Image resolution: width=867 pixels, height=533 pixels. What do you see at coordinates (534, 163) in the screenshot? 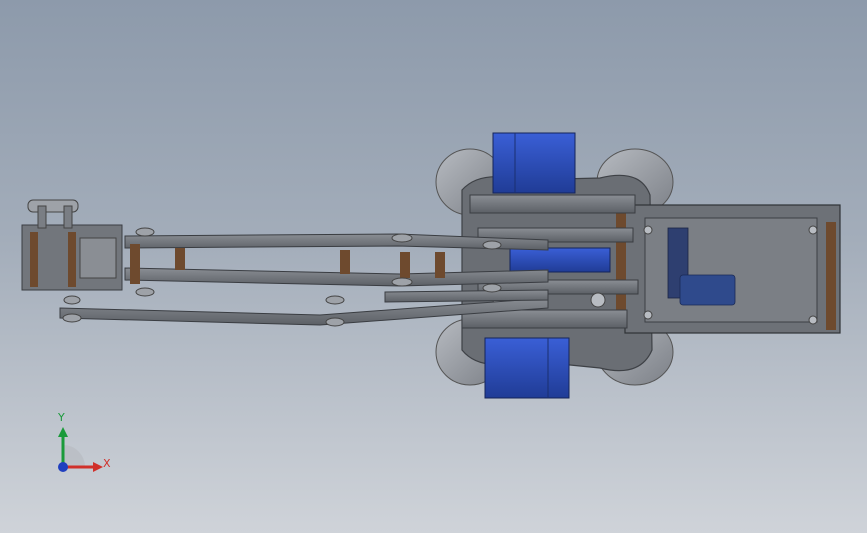
I see `motor-top` at bounding box center [534, 163].